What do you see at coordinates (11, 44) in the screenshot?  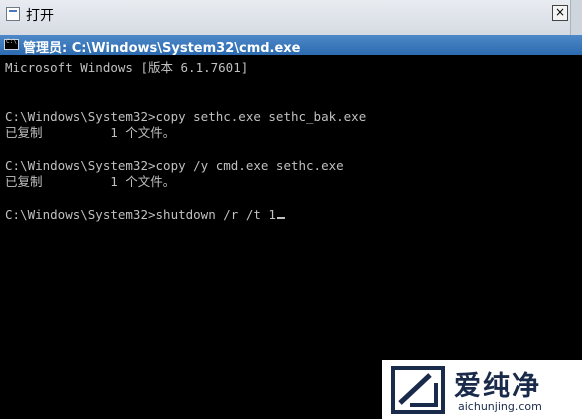 I see `cmd-icon` at bounding box center [11, 44].